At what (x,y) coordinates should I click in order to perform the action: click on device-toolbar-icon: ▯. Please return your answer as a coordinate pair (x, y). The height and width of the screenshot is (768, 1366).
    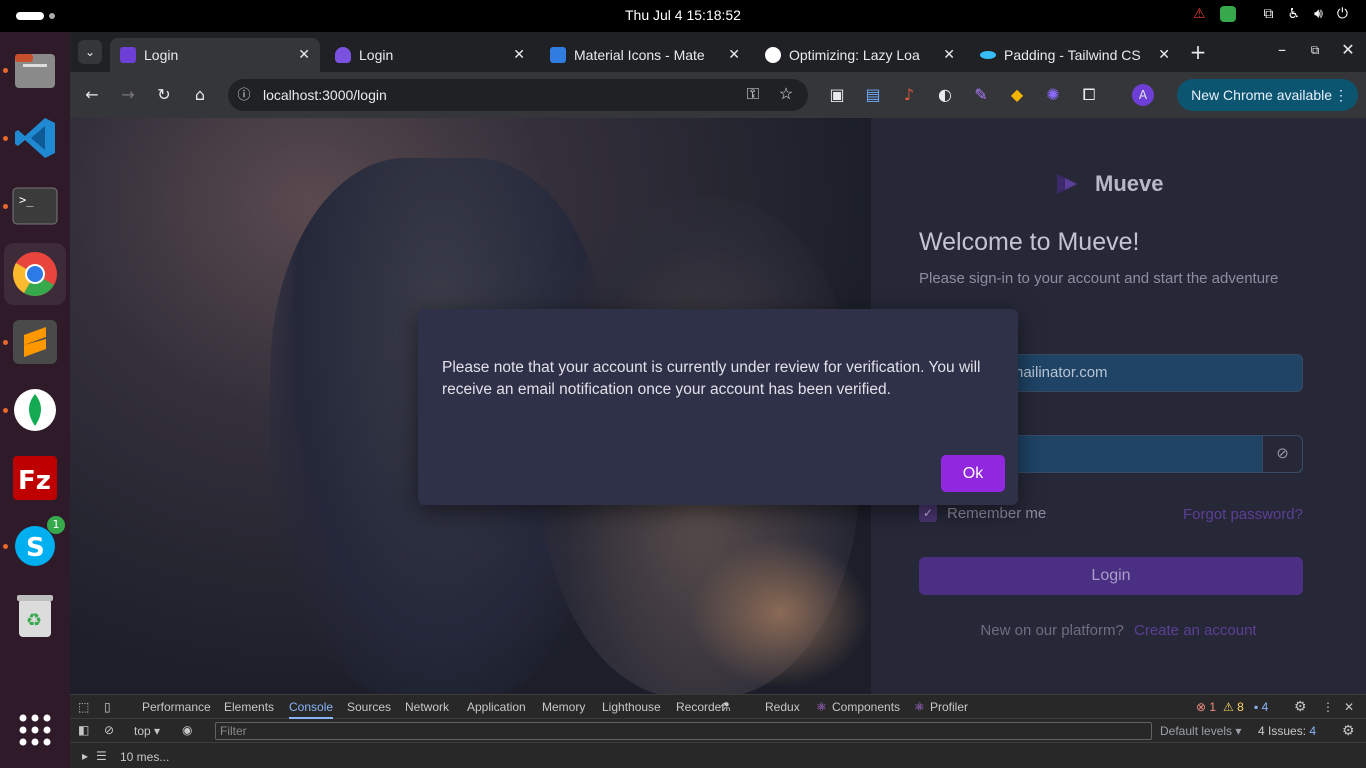
    Looking at the image, I should click on (107, 707).